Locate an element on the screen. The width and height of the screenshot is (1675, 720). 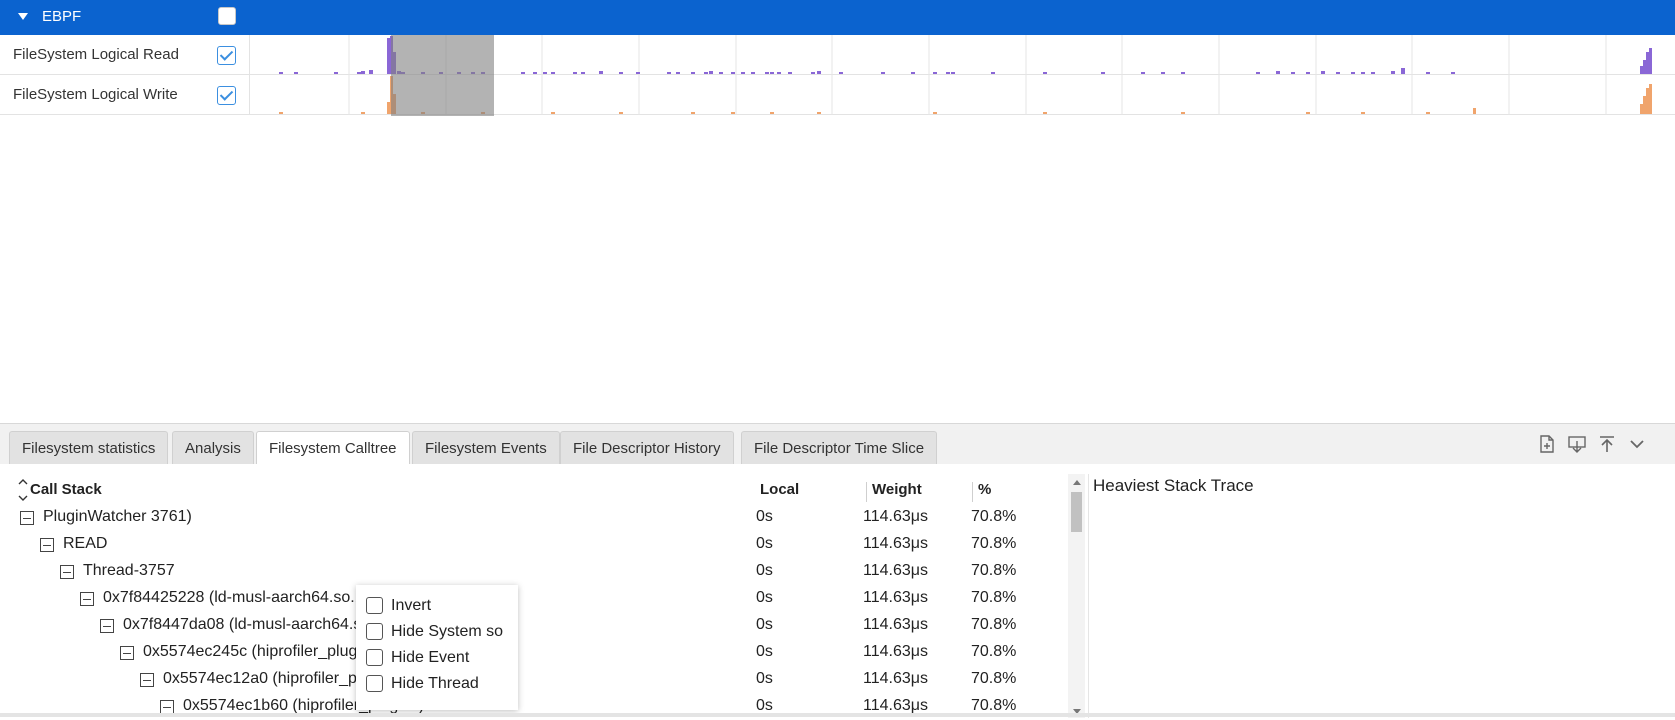
download-icon is located at coordinates (1577, 444).